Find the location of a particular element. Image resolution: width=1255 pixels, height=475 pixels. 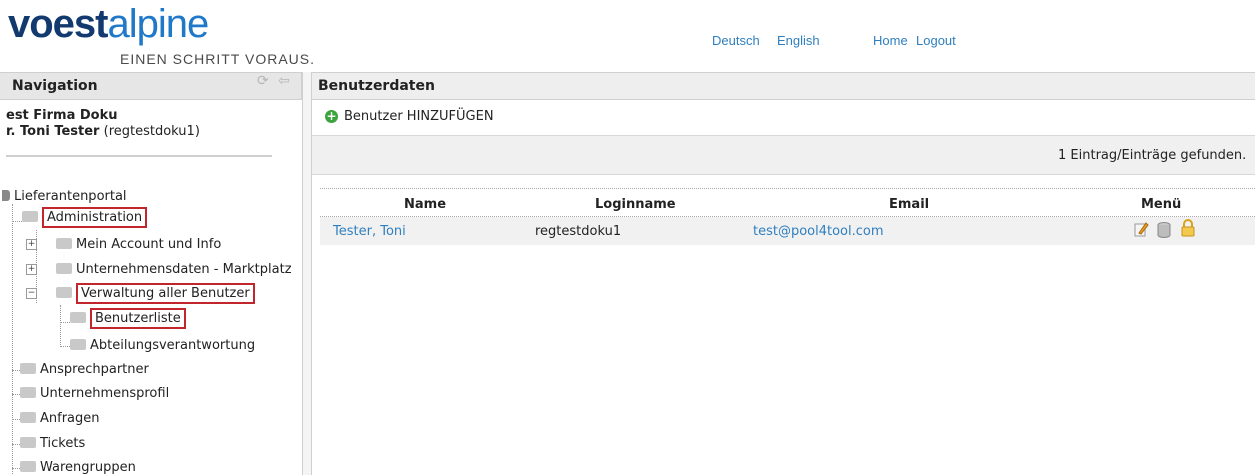

logo-text-alpine: alpine is located at coordinates (158, 24).